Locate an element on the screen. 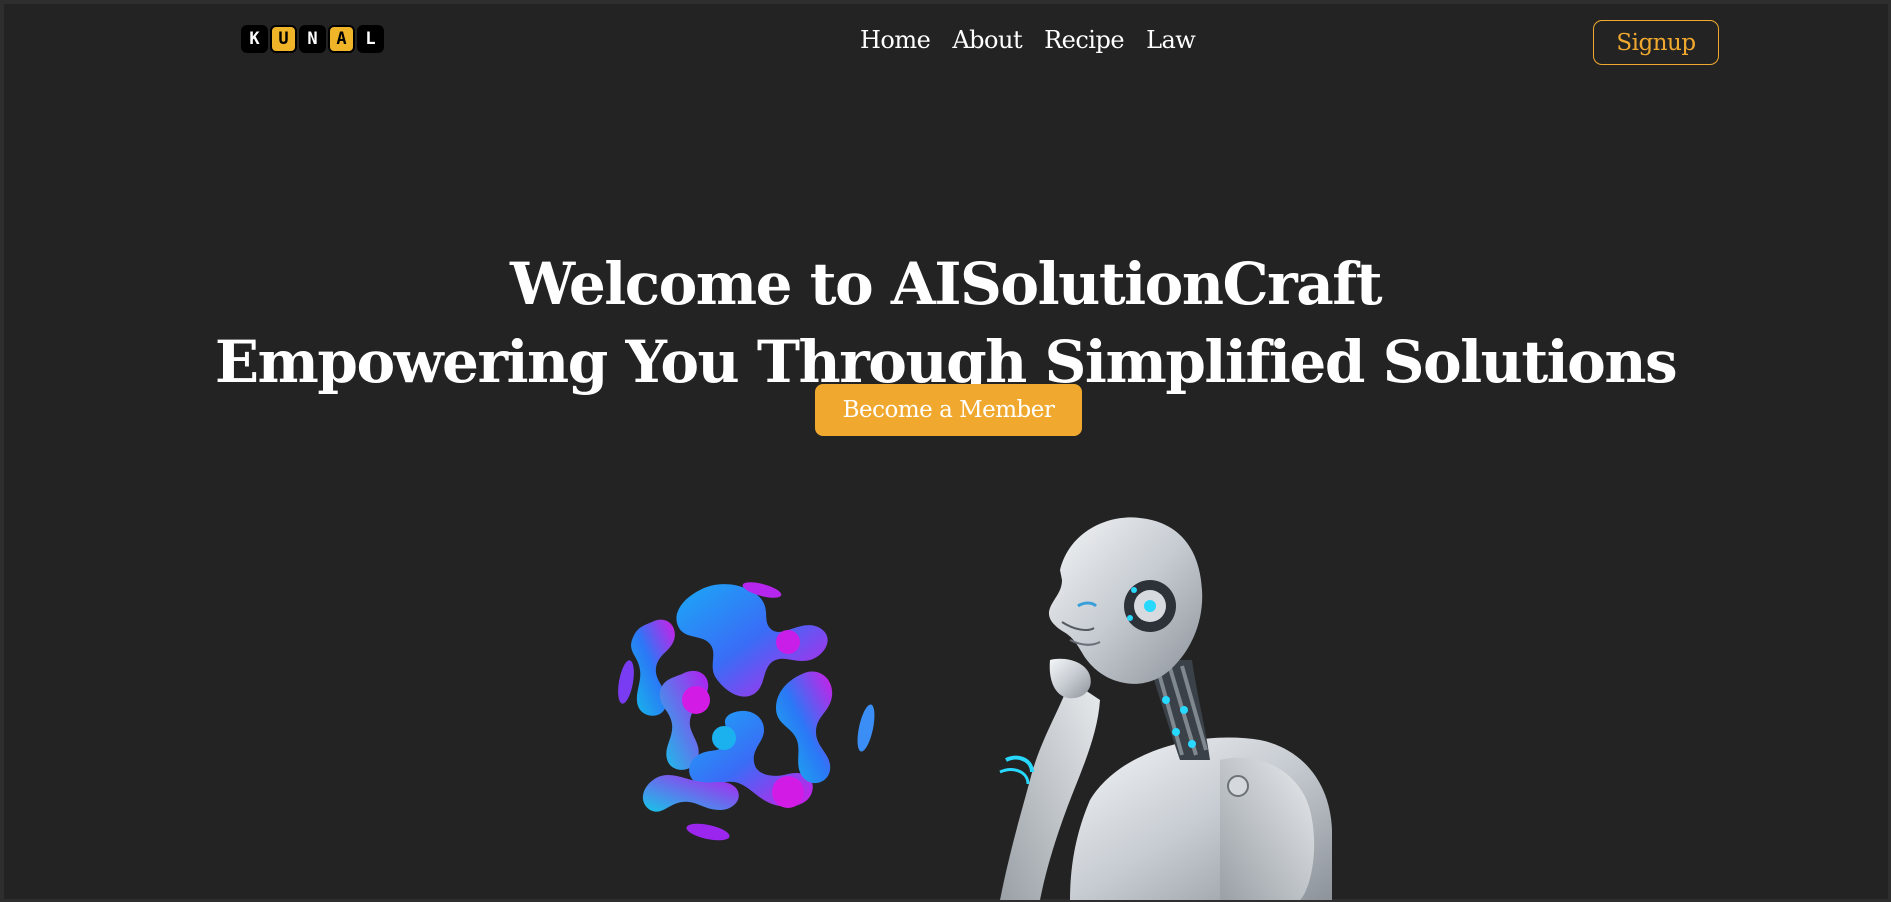 The height and width of the screenshot is (902, 1891). nav-recipe: Recipe is located at coordinates (1084, 40).